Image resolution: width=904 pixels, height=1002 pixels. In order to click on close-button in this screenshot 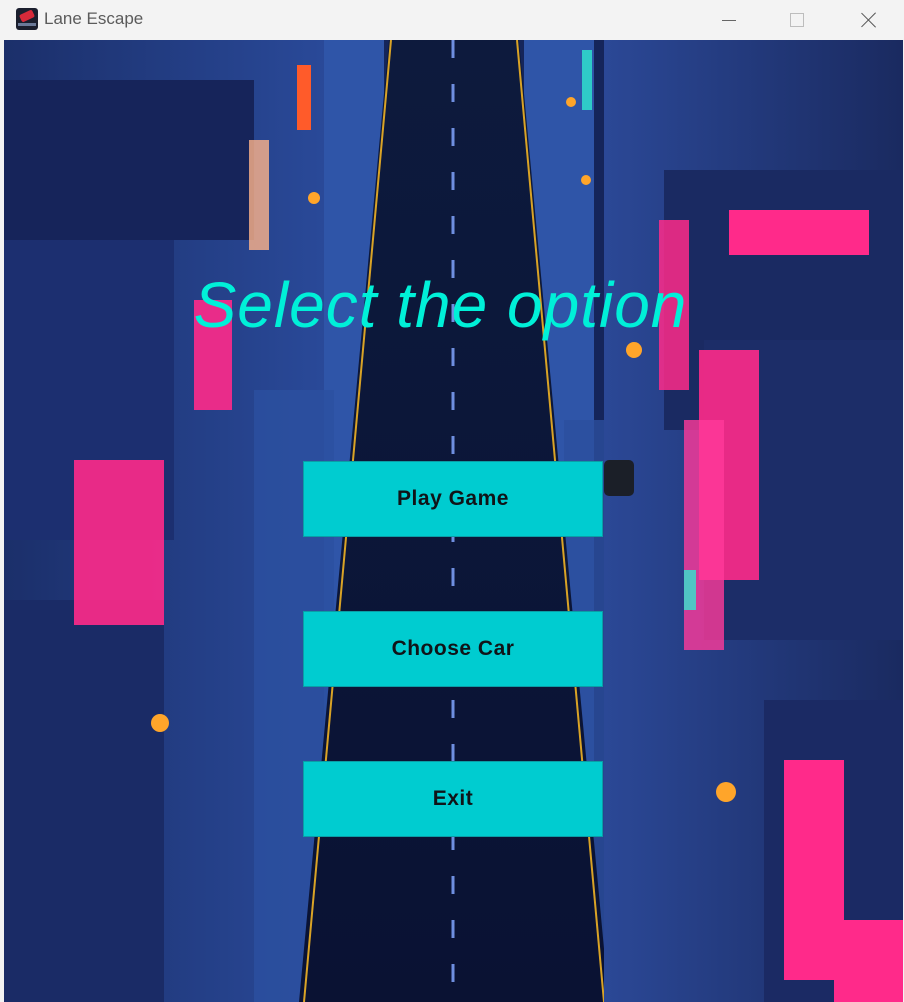, I will do `click(869, 20)`.